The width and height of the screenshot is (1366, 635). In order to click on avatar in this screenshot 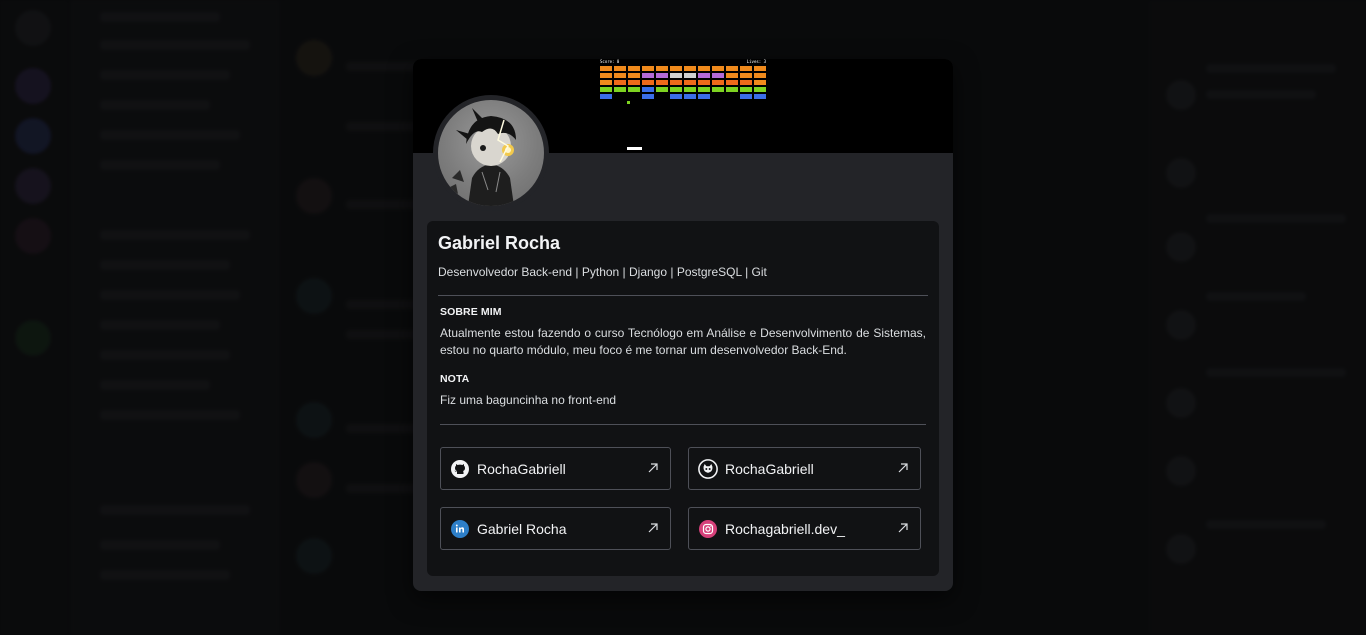, I will do `click(491, 153)`.